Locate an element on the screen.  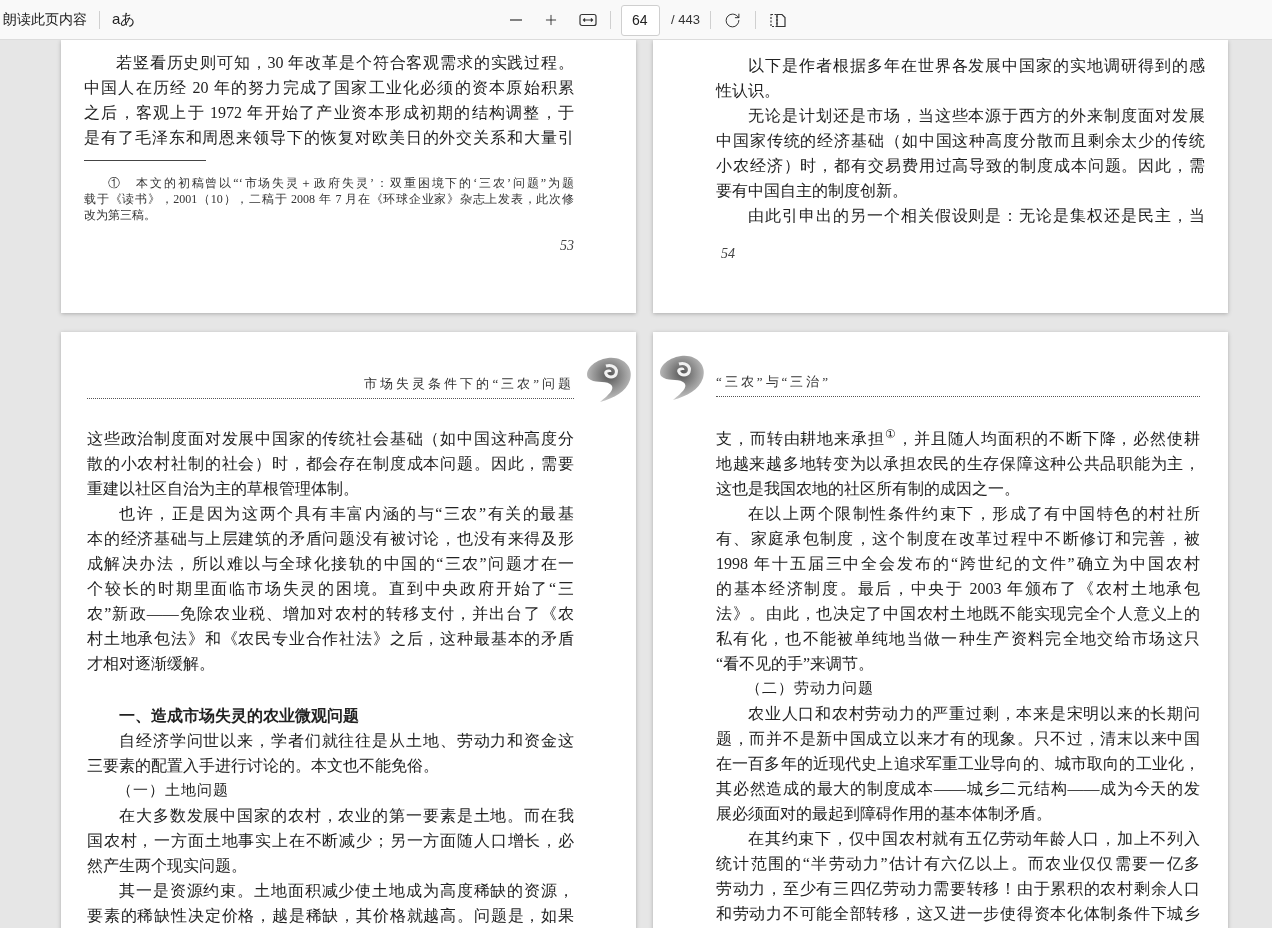
paragraph: 其一是资源约束。土地面积减少使土地成为高度稀缺的资源， 要素的稀缺性决定价格，越是稀缺，其价格就越高。问题是，如果 is located at coordinates (330, 903).